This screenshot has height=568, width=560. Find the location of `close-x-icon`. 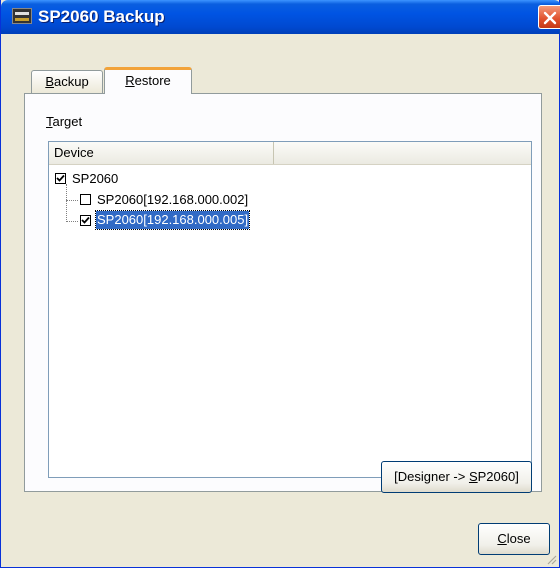

close-x-icon is located at coordinates (550, 18).